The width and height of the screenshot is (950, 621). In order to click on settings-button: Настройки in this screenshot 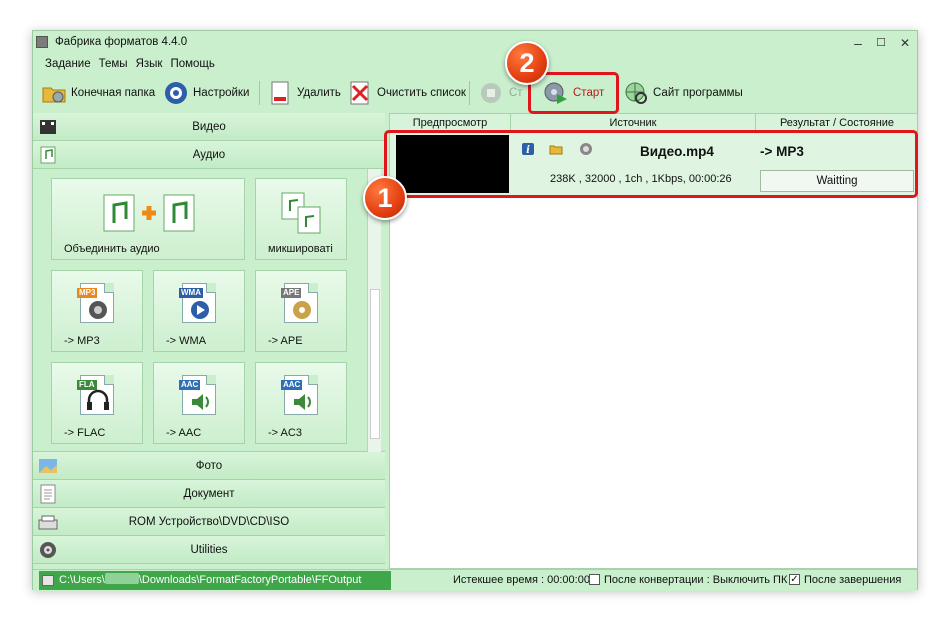, I will do `click(206, 93)`.